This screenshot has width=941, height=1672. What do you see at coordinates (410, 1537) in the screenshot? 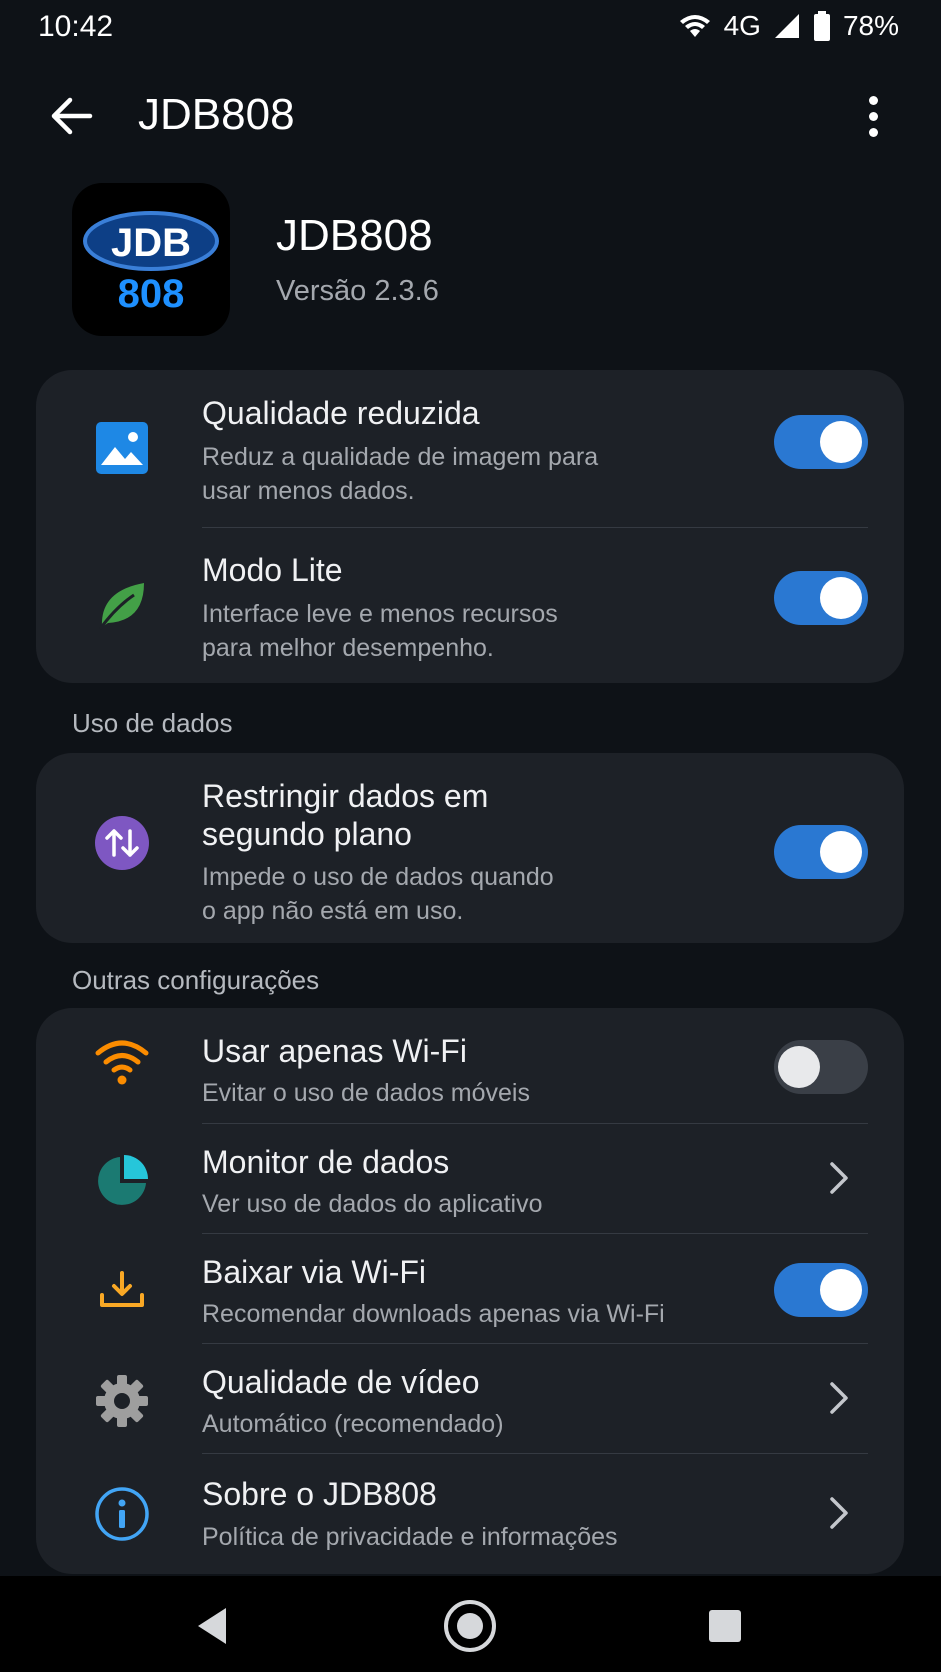
I see `setting-subtitle: Política de privacidade e informações` at bounding box center [410, 1537].